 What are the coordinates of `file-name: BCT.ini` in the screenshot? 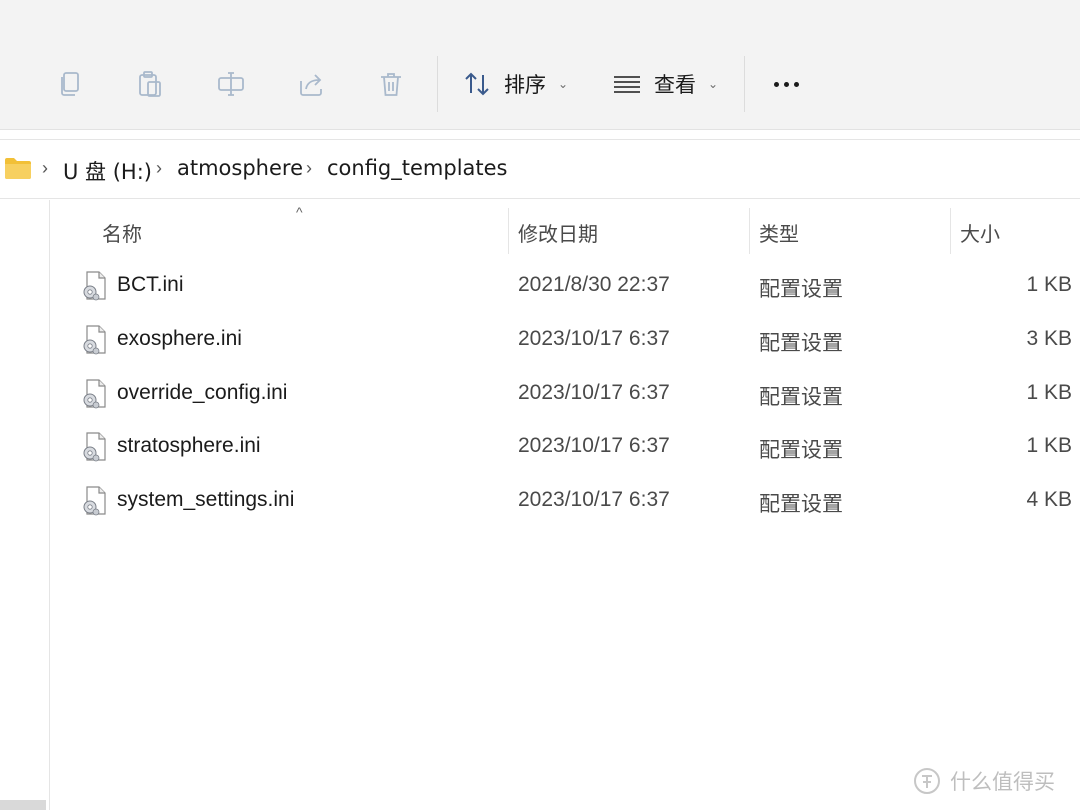 It's located at (150, 284).